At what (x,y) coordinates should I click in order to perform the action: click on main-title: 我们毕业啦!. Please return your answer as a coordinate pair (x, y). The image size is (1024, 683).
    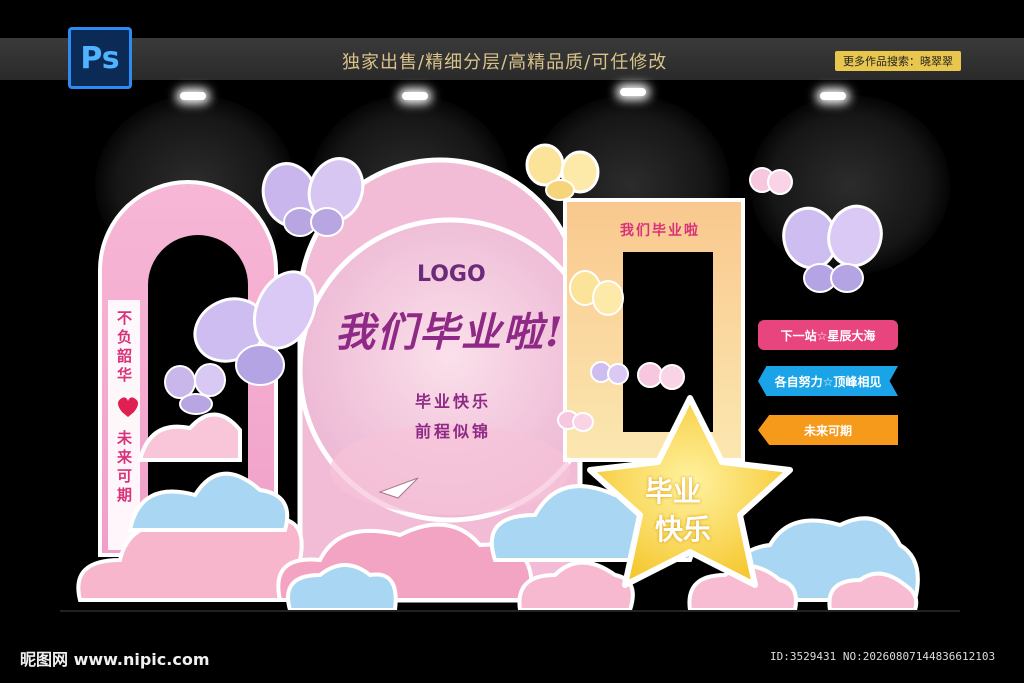
    Looking at the image, I should click on (450, 332).